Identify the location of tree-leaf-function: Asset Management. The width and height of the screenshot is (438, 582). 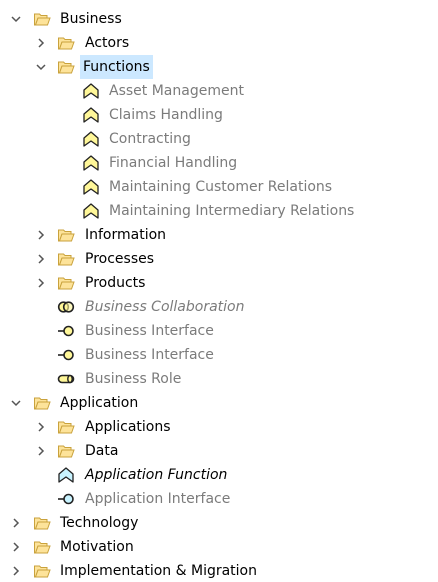
(219, 91).